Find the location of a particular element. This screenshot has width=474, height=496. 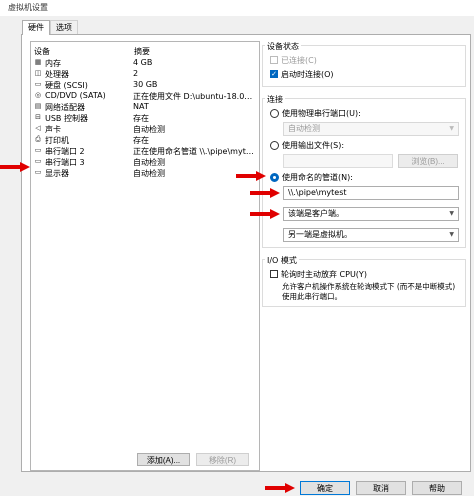

output-file-label: 使用输出文件(S): is located at coordinates (313, 145).